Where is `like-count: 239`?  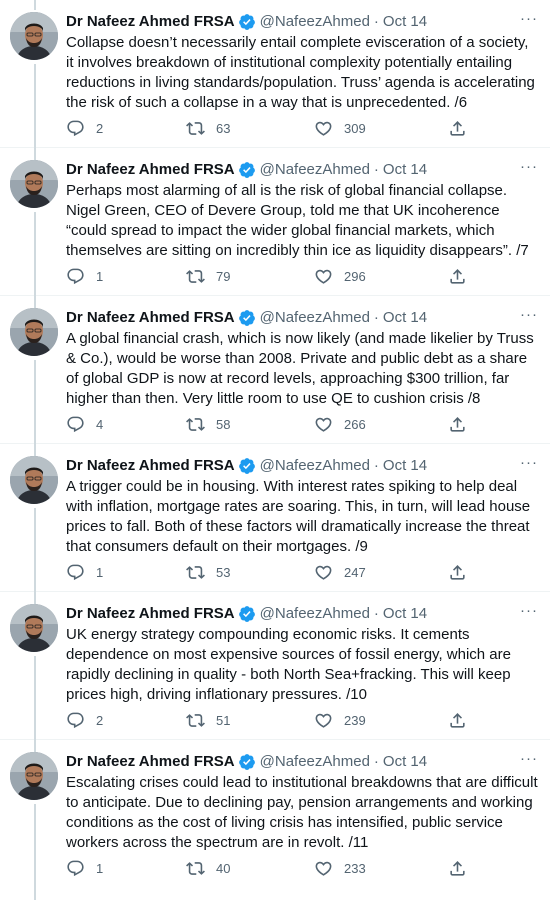 like-count: 239 is located at coordinates (355, 720).